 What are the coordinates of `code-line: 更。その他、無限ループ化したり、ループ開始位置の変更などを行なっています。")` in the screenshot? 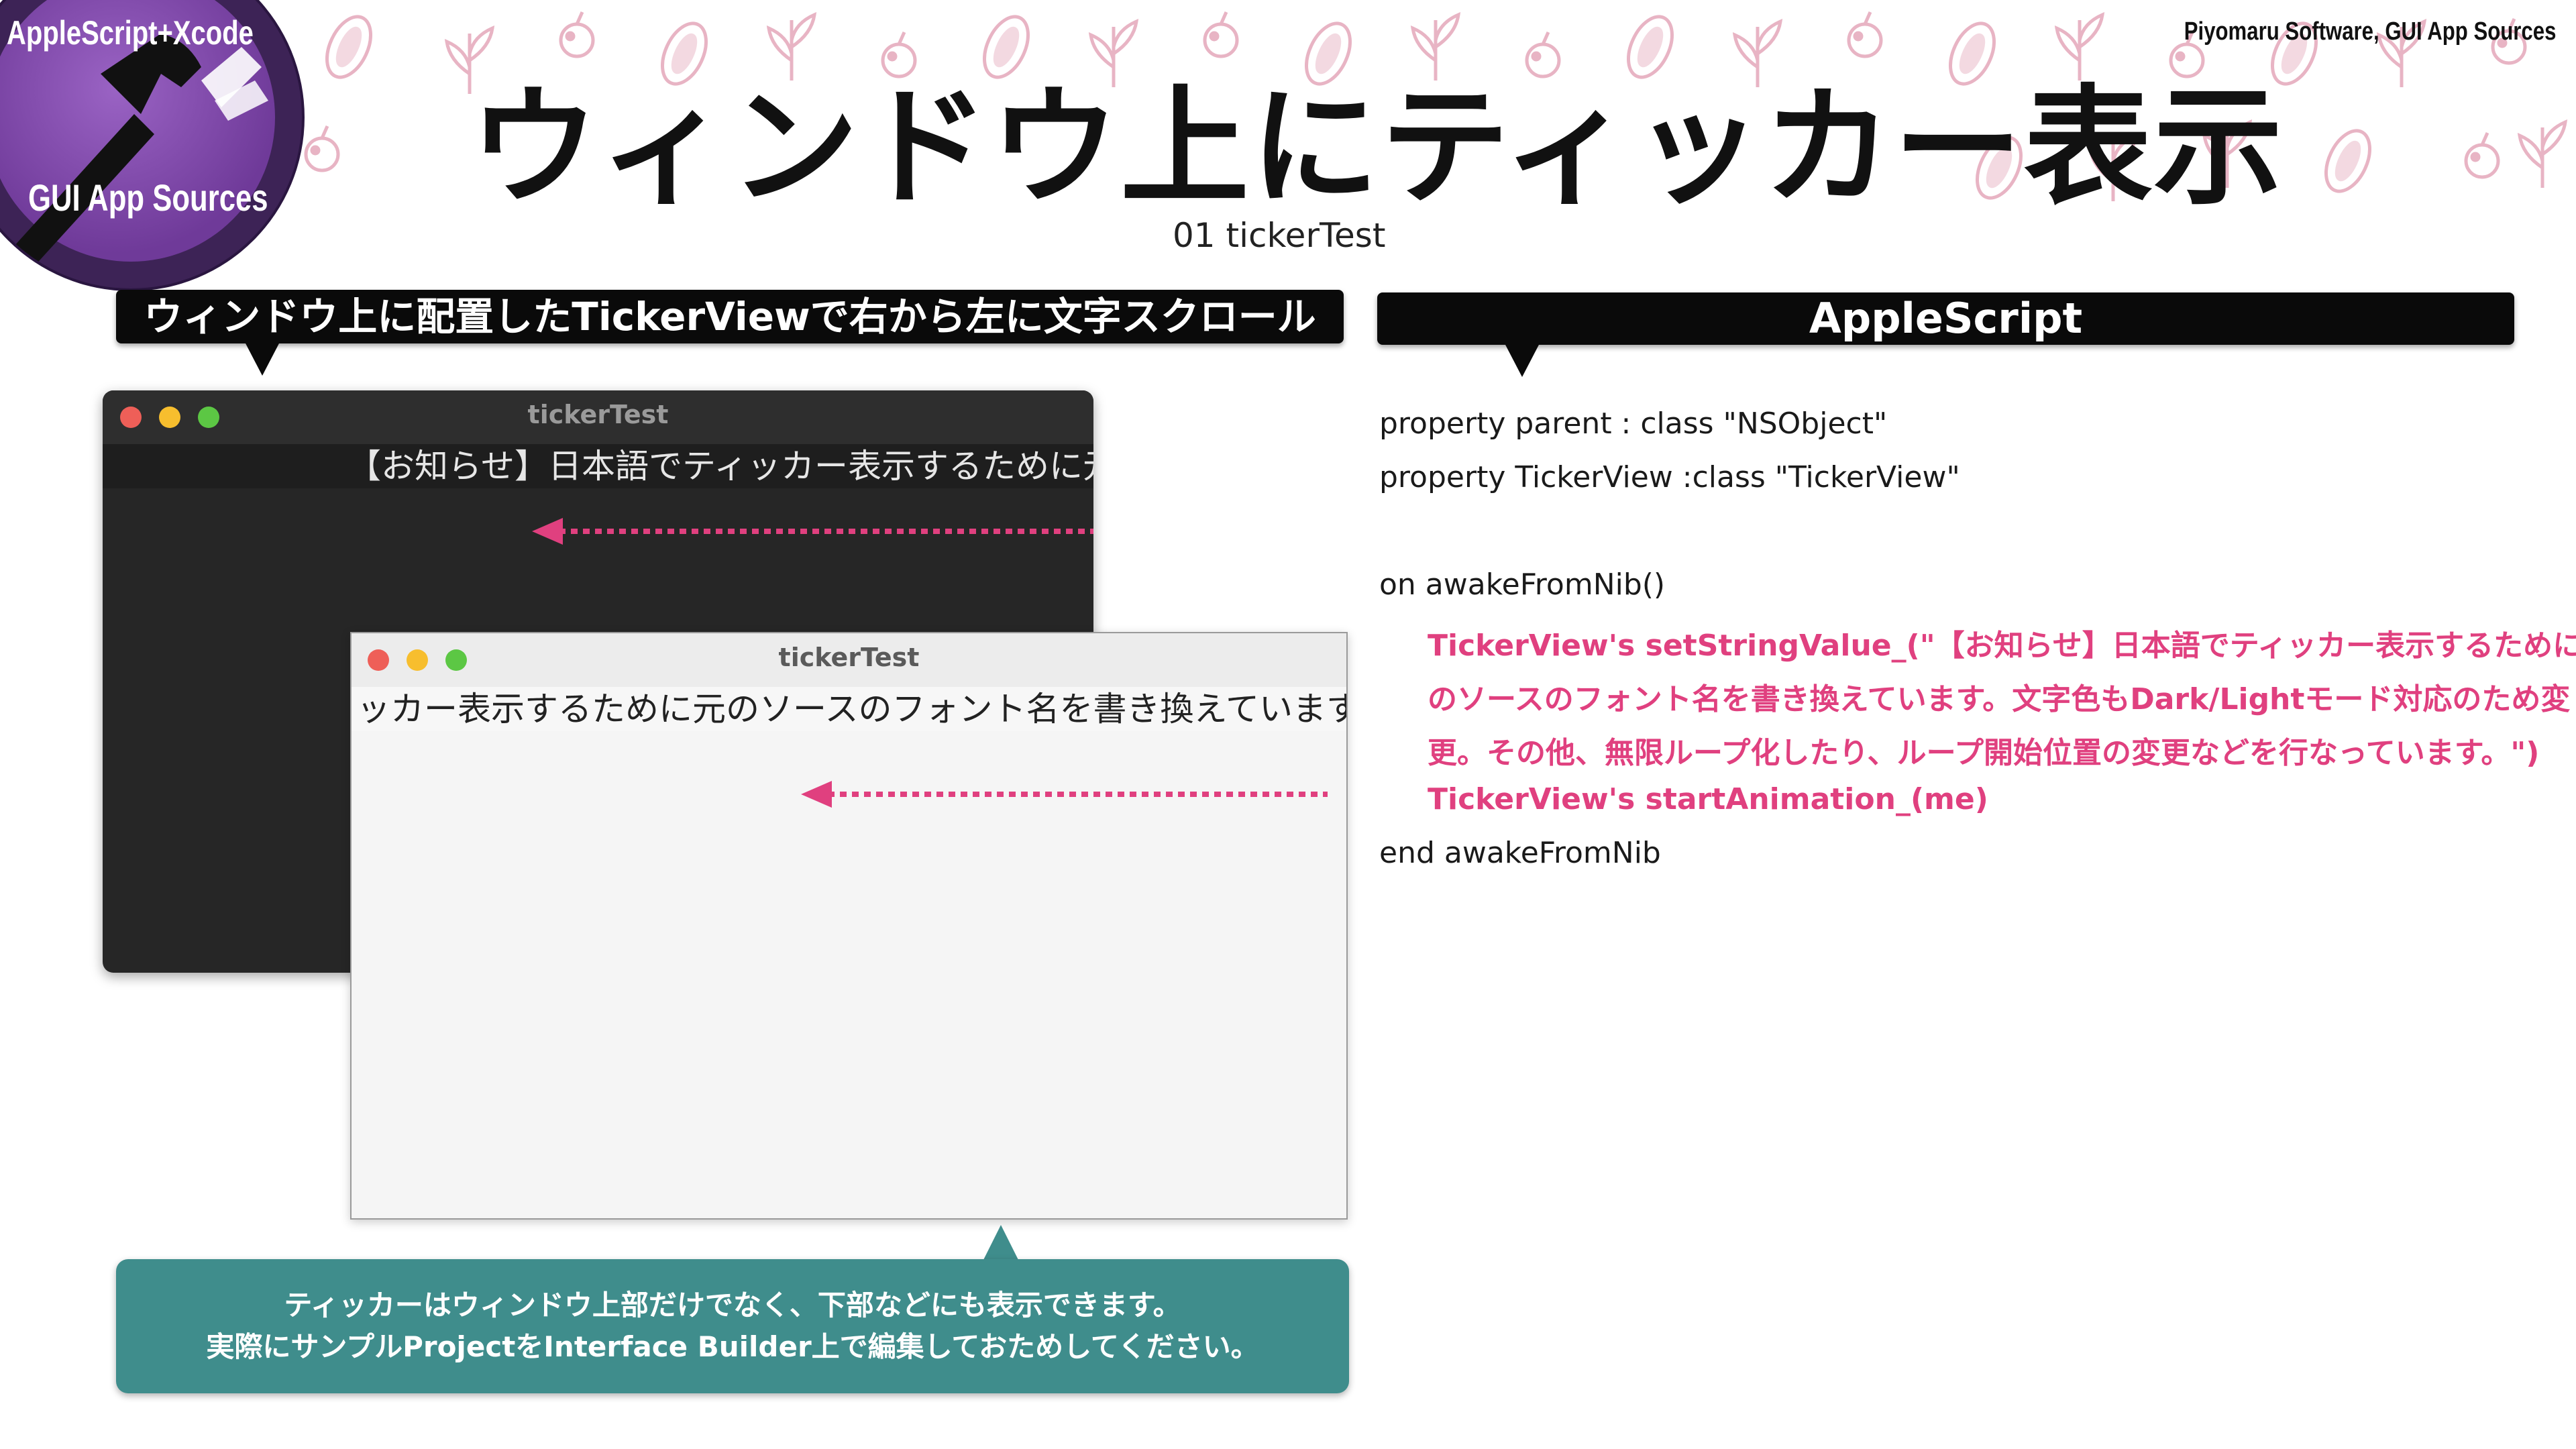 It's located at (1984, 753).